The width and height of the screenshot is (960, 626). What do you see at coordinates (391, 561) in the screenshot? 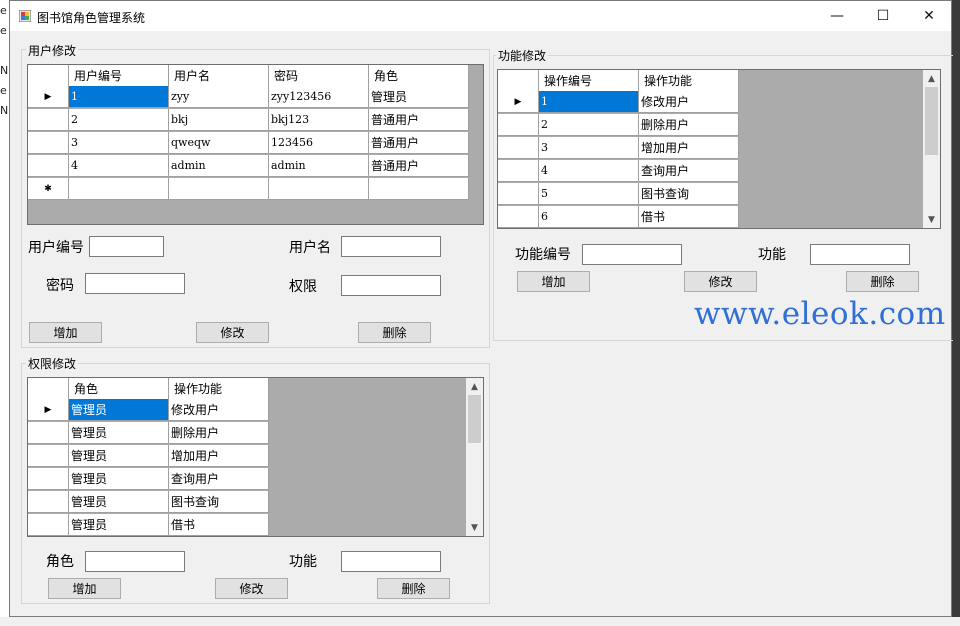
I see `perm-function-field` at bounding box center [391, 561].